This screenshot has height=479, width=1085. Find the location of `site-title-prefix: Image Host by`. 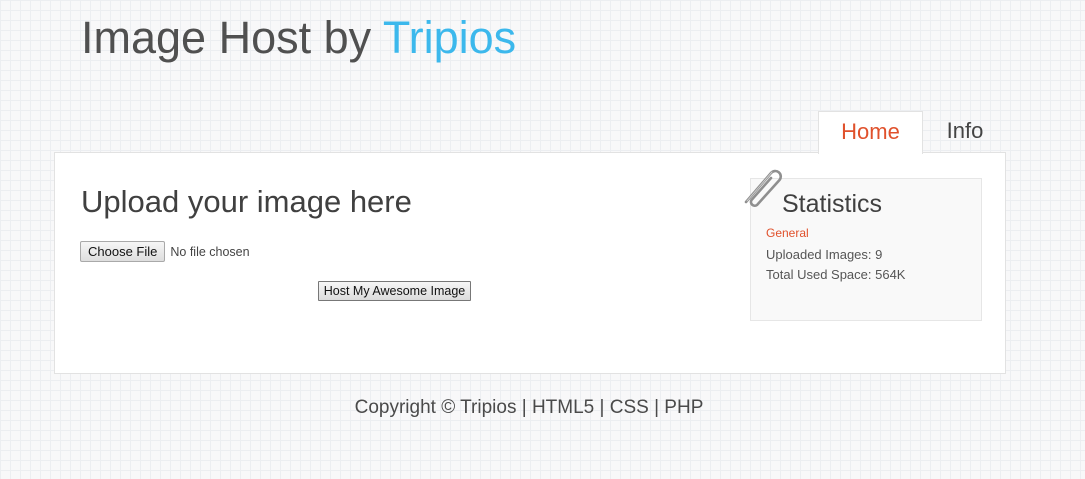

site-title-prefix: Image Host by is located at coordinates (232, 37).